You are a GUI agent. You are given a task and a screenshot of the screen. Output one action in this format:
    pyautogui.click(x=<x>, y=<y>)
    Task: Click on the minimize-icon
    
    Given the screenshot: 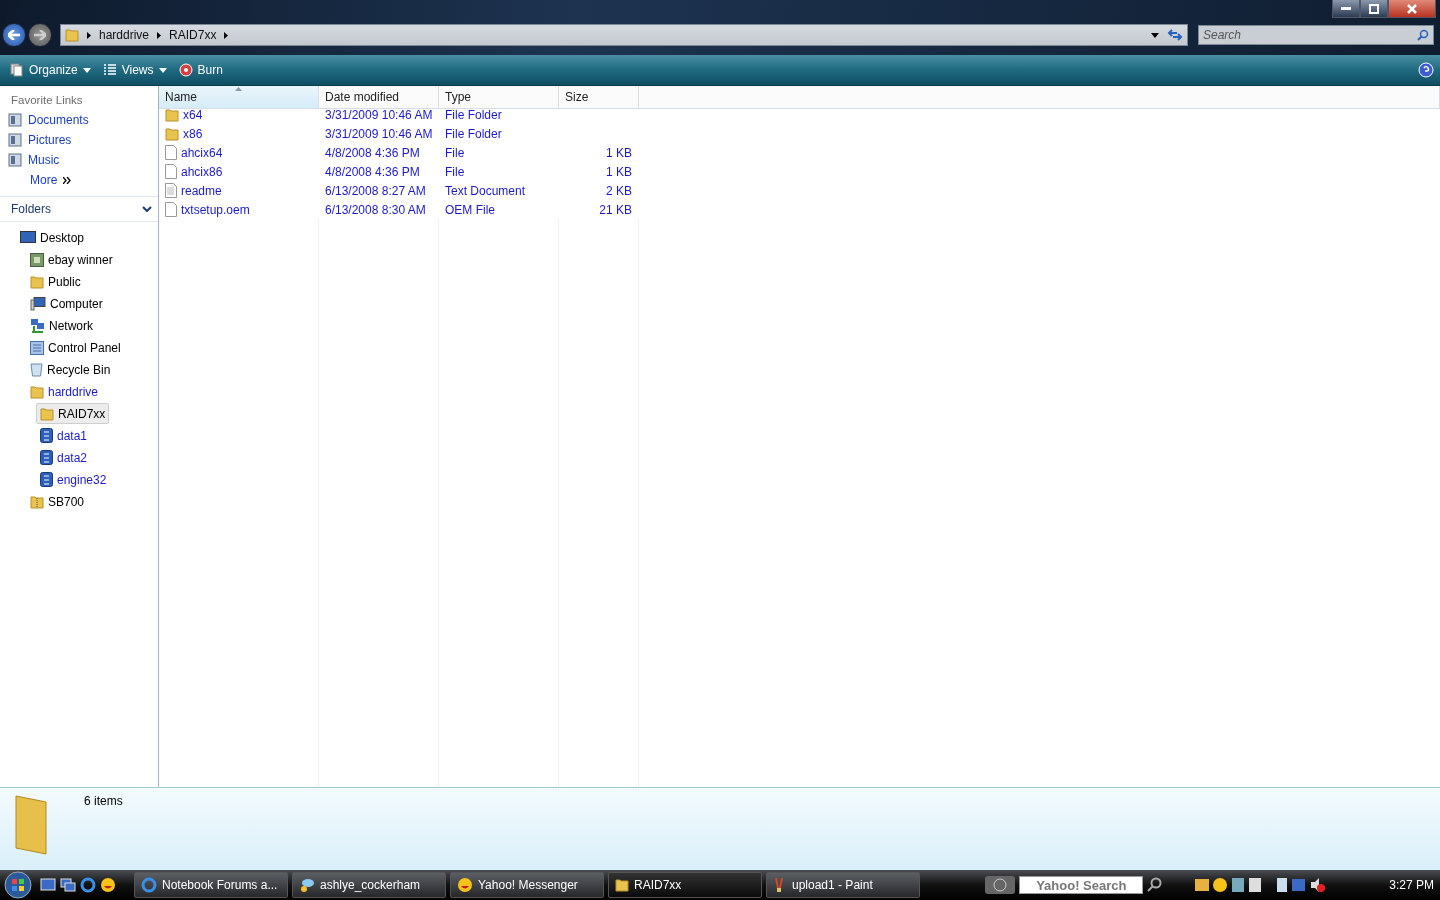 What is the action you would take?
    pyautogui.click(x=1346, y=8)
    